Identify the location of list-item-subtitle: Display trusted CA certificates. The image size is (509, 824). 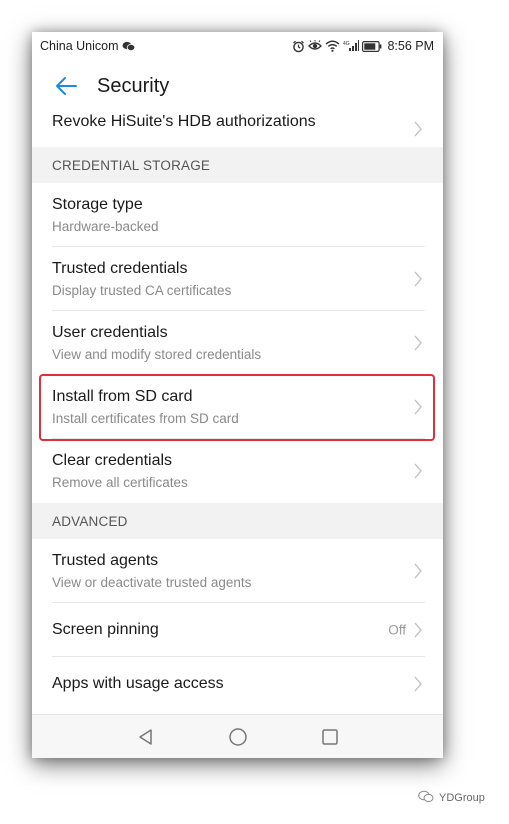
(142, 290).